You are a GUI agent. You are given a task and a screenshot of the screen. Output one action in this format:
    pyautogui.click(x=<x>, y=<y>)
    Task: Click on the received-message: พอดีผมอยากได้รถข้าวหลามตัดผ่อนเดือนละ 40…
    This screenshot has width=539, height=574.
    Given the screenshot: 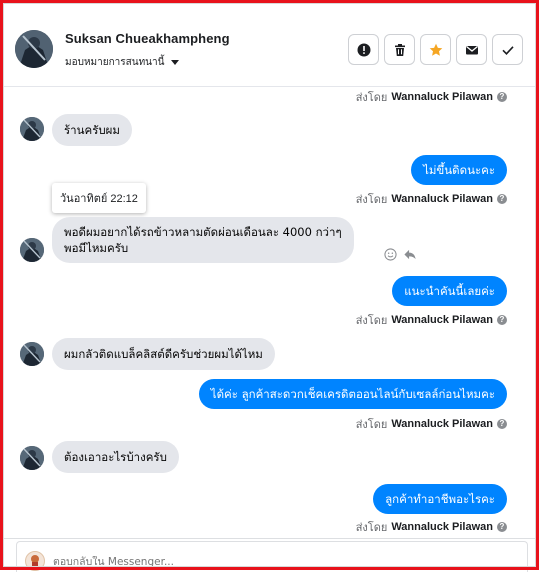 What is the action you would take?
    pyautogui.click(x=203, y=240)
    